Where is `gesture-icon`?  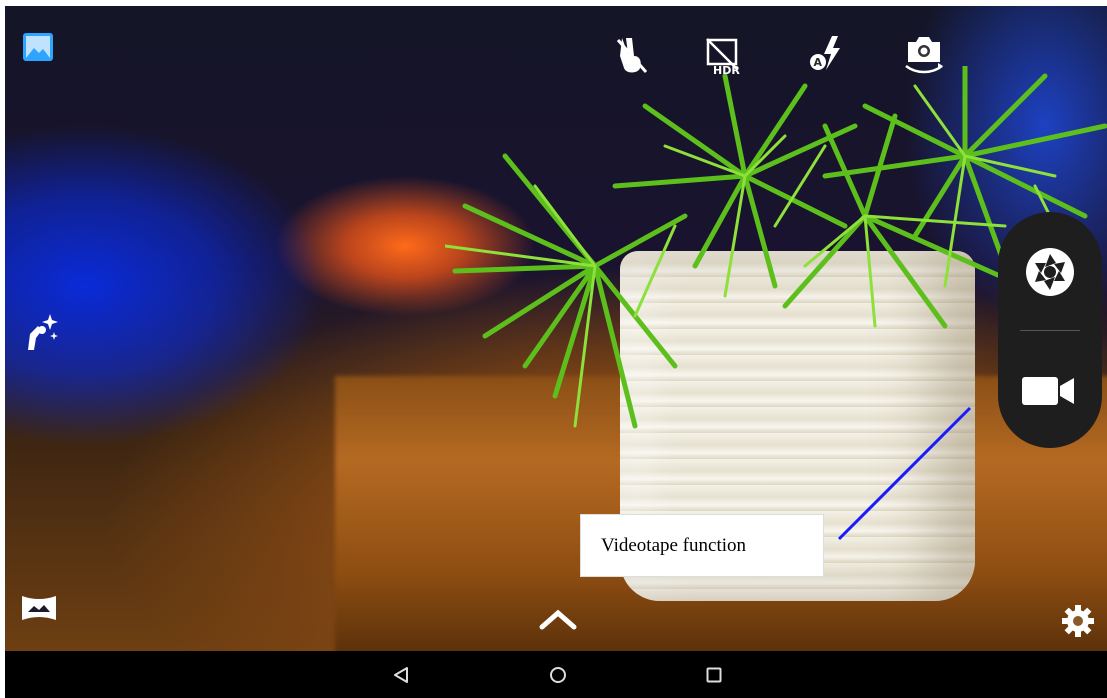
gesture-icon is located at coordinates (632, 55).